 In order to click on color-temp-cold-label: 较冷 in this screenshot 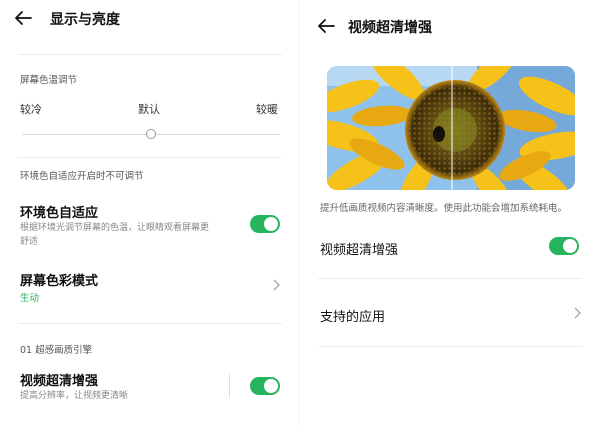, I will do `click(31, 109)`.